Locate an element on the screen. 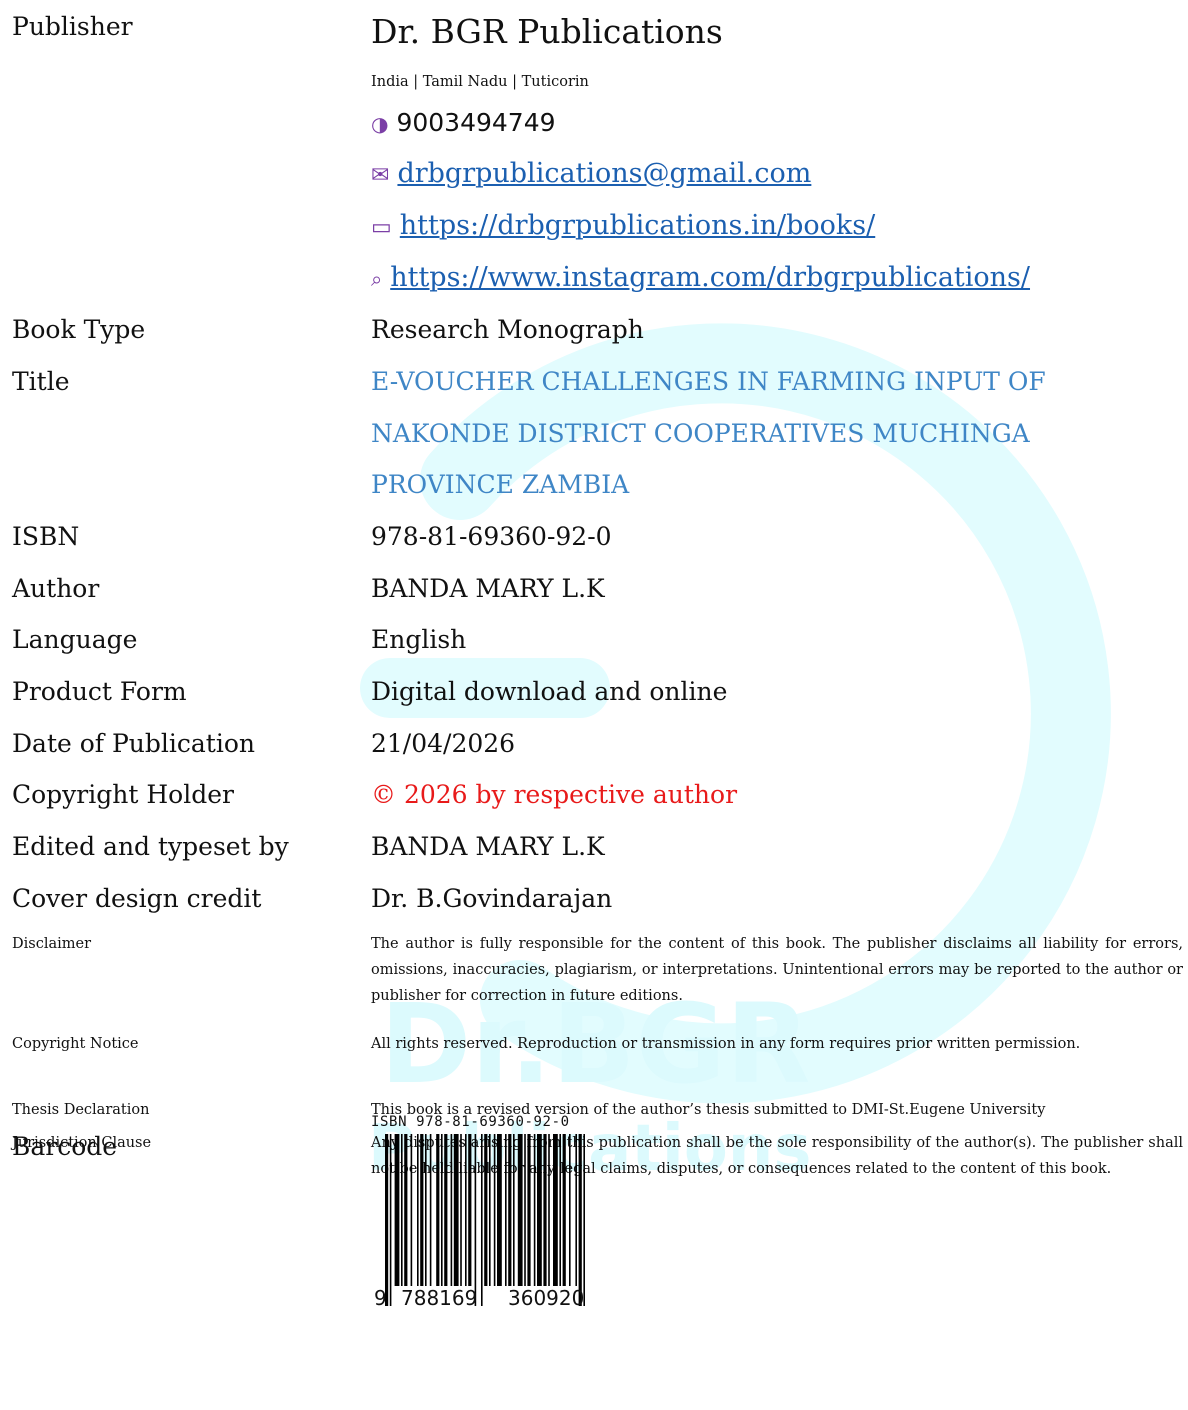  publisher-name: Dr. BGR Publications is located at coordinates (547, 31).